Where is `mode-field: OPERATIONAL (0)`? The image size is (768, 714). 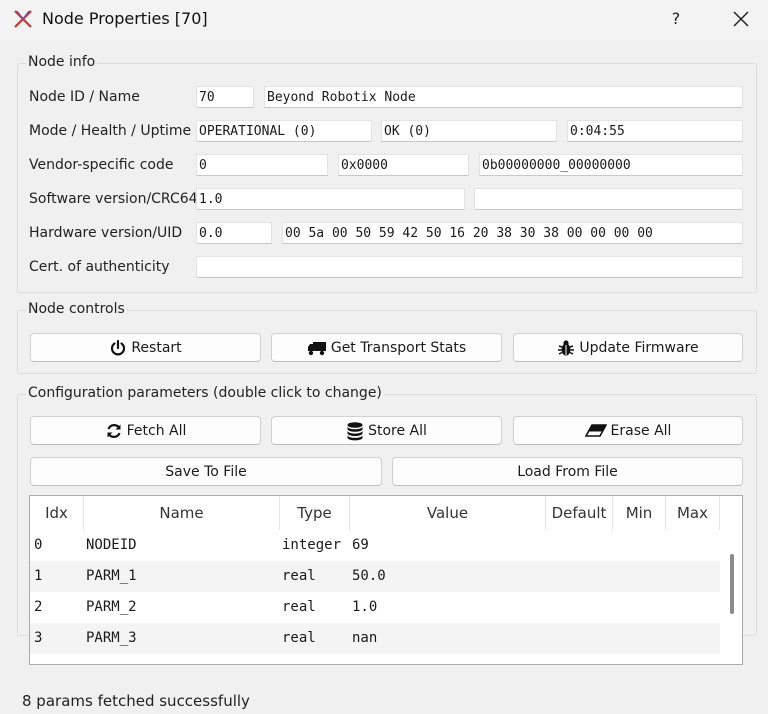
mode-field: OPERATIONAL (0) is located at coordinates (284, 131).